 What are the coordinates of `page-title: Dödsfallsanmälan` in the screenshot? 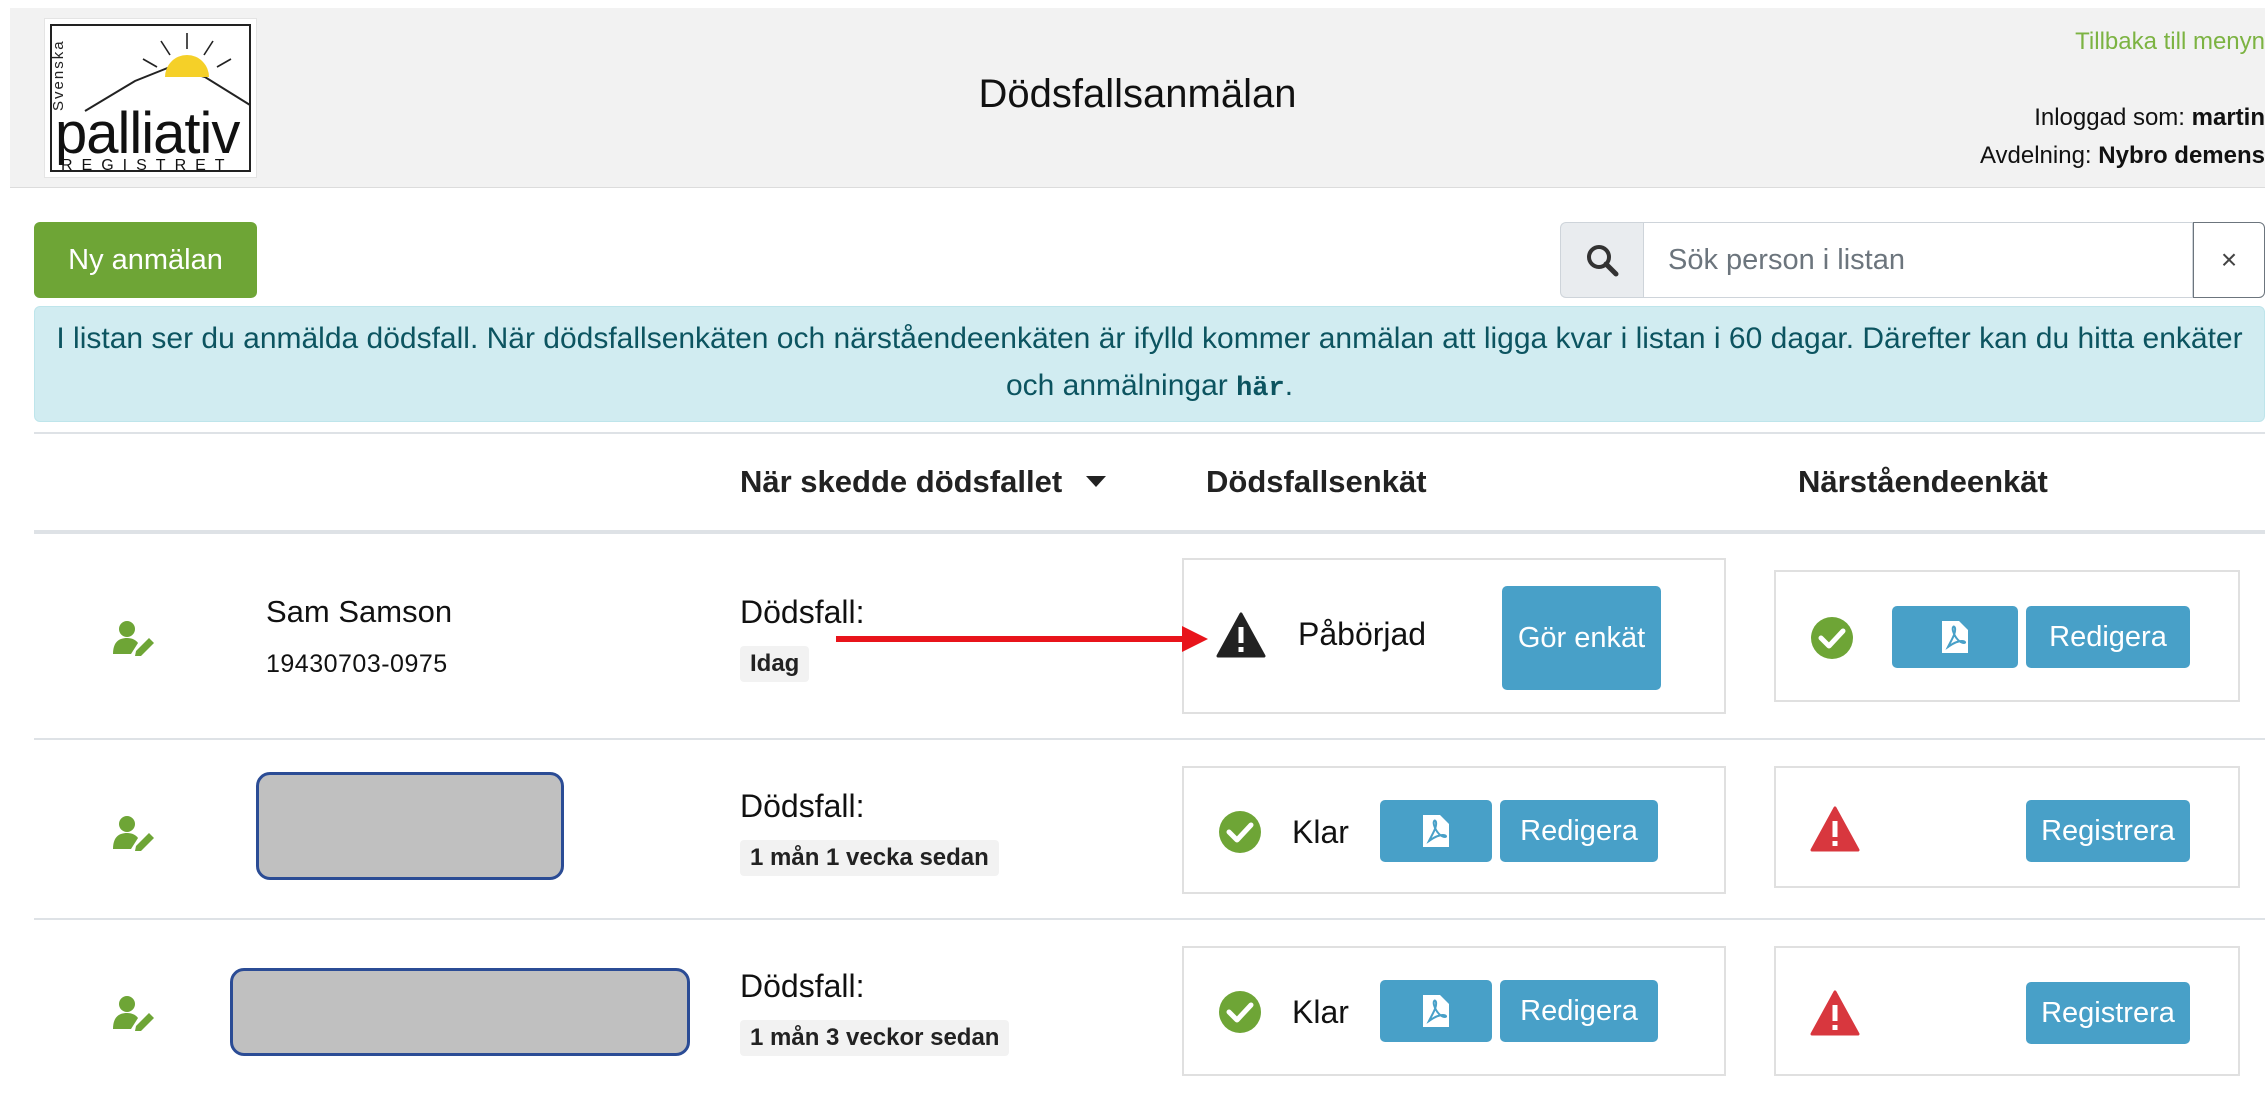 It's located at (1137, 94).